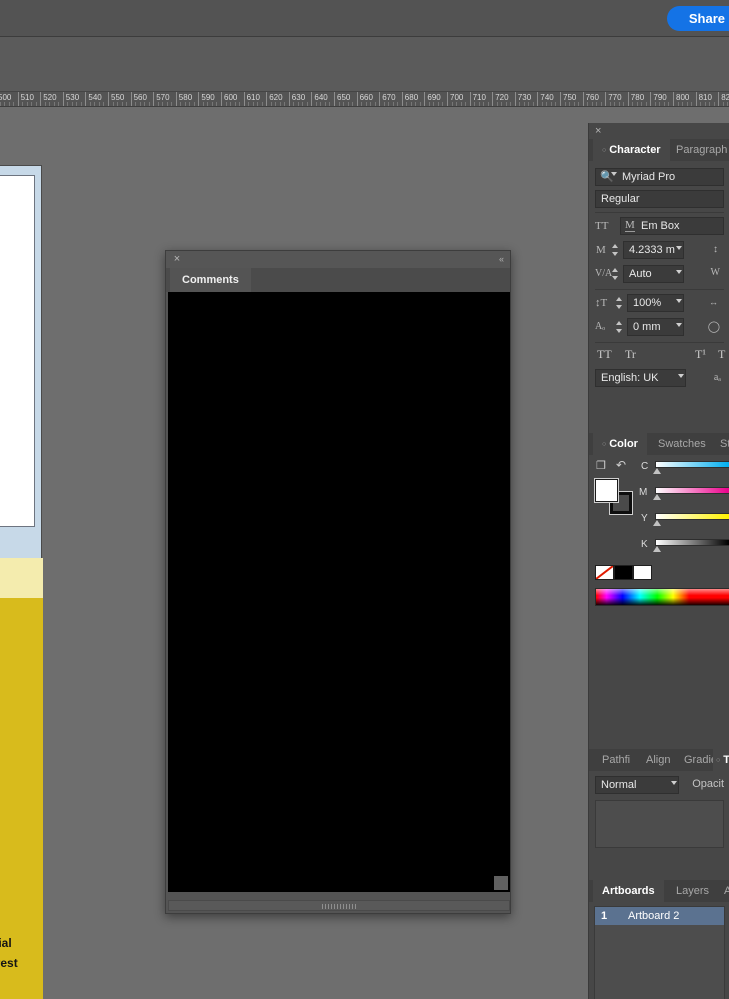  I want to click on resize-grip-icon, so click(501, 883).